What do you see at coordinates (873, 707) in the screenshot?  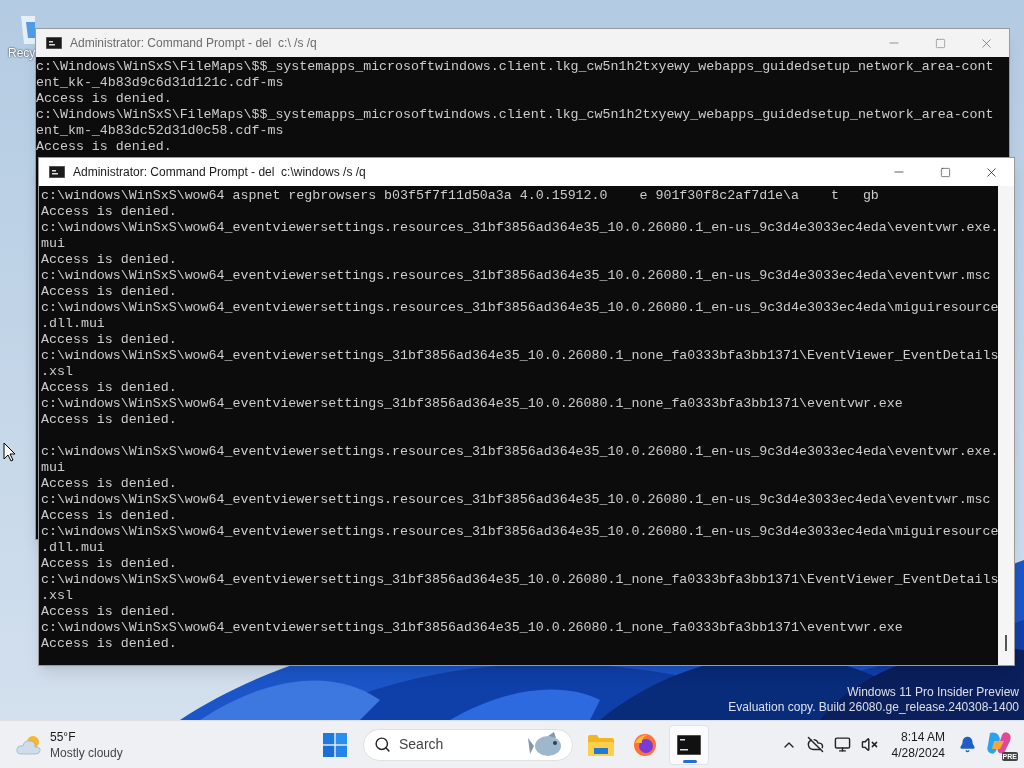 I see `watermark-text: Evaluation copy. Build 26080.ge_release.240308-1400` at bounding box center [873, 707].